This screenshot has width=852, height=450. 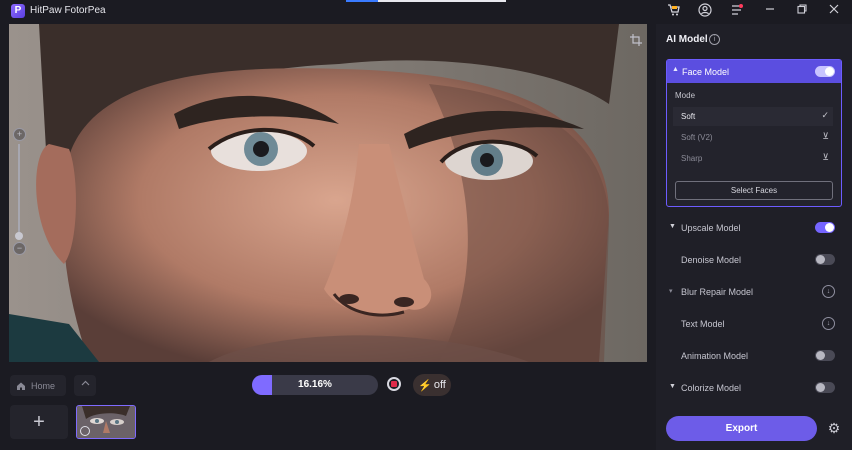 What do you see at coordinates (753, 116) in the screenshot?
I see `mode-option-soft: Soft ✓` at bounding box center [753, 116].